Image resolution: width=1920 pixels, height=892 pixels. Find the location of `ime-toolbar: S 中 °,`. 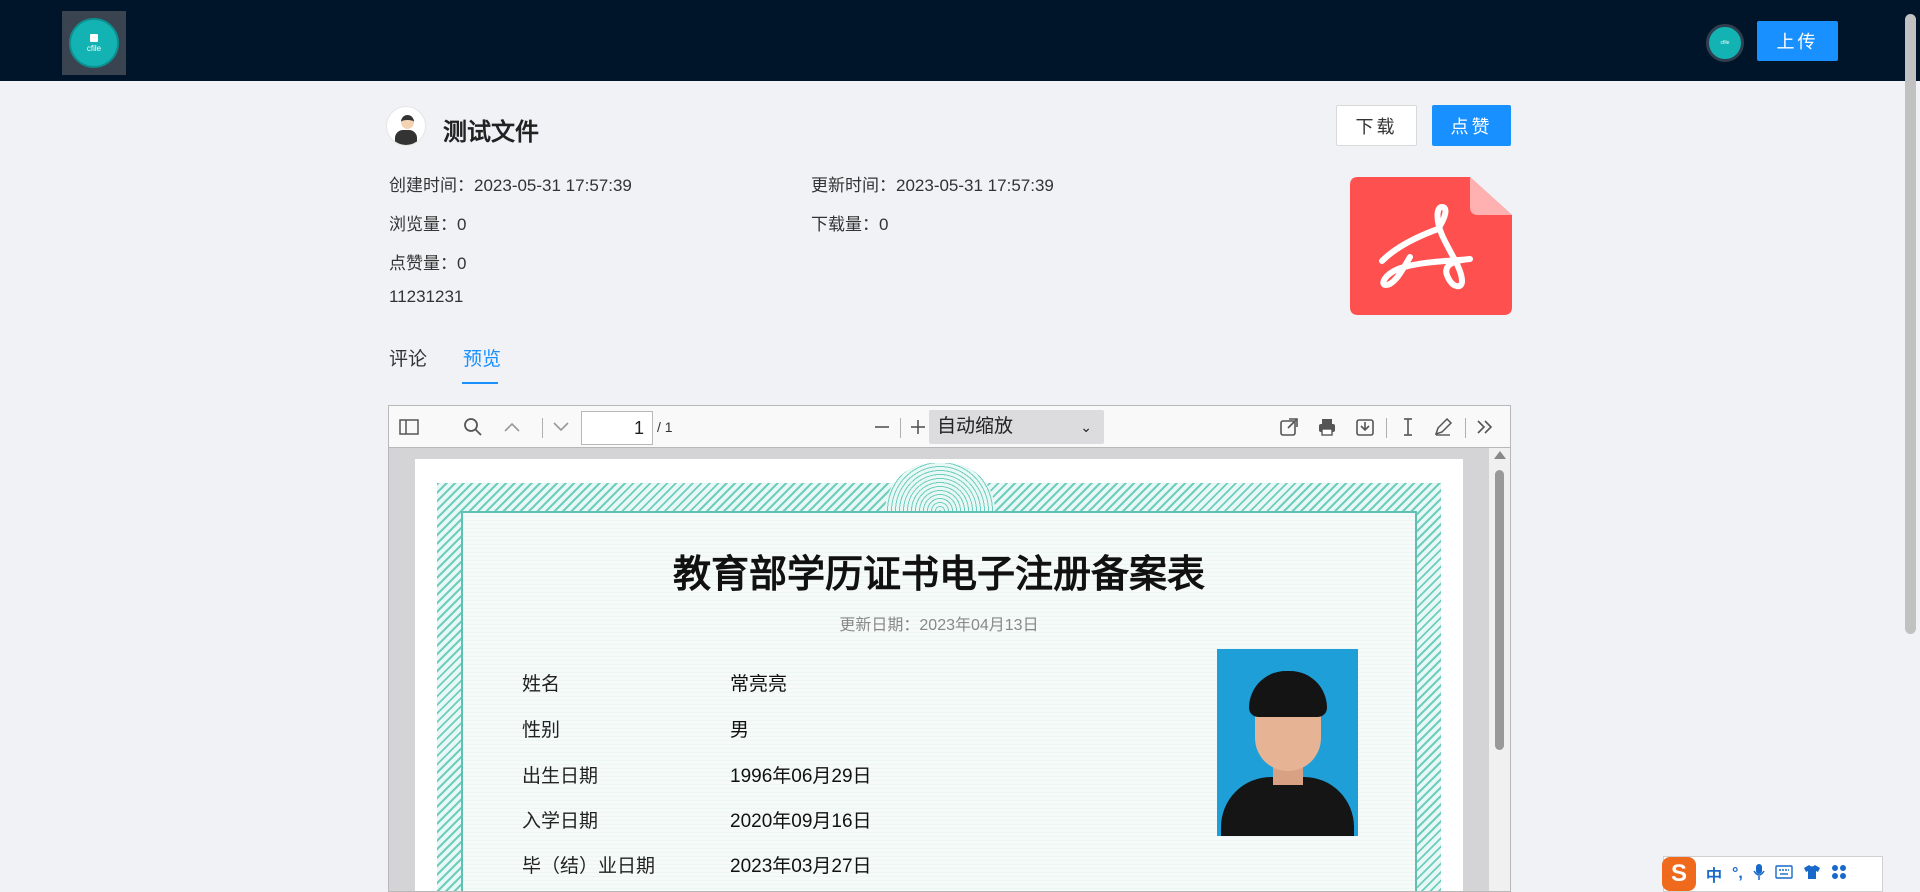

ime-toolbar: S 中 °, is located at coordinates (1772, 874).